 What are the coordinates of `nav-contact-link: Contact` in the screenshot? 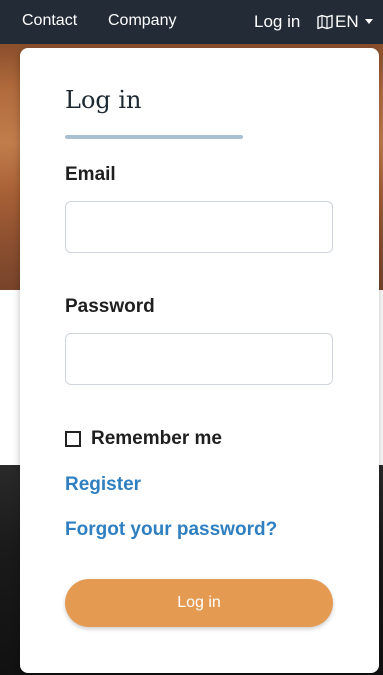 It's located at (49, 21).